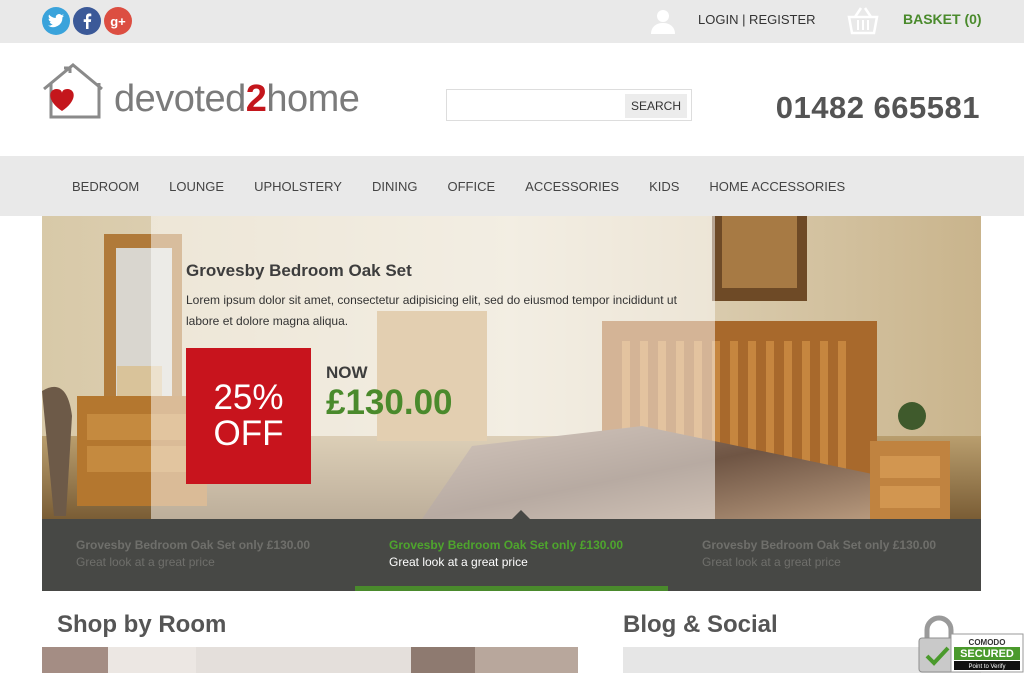  What do you see at coordinates (118, 21) in the screenshot?
I see `google-plus-icon: g+` at bounding box center [118, 21].